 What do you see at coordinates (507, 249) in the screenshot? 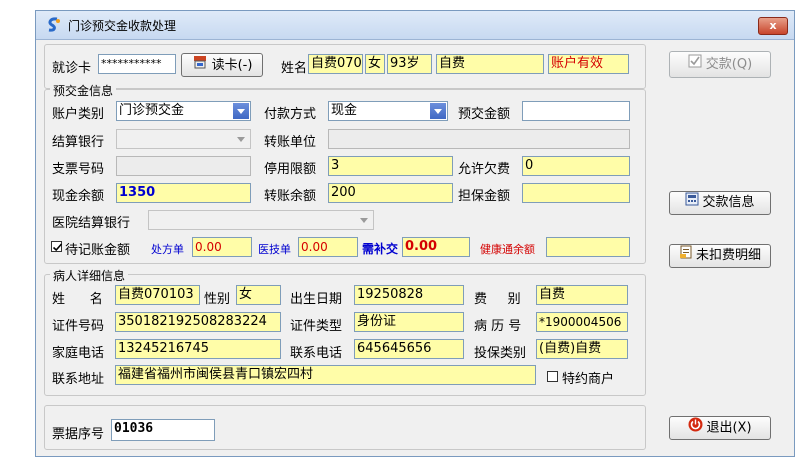
I see `health-balance-label: 健康通余额` at bounding box center [507, 249].